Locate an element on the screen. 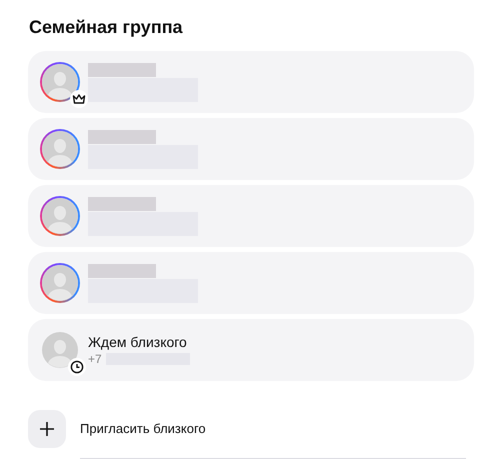 This screenshot has height=459, width=498. avatar-icon is located at coordinates (60, 350).